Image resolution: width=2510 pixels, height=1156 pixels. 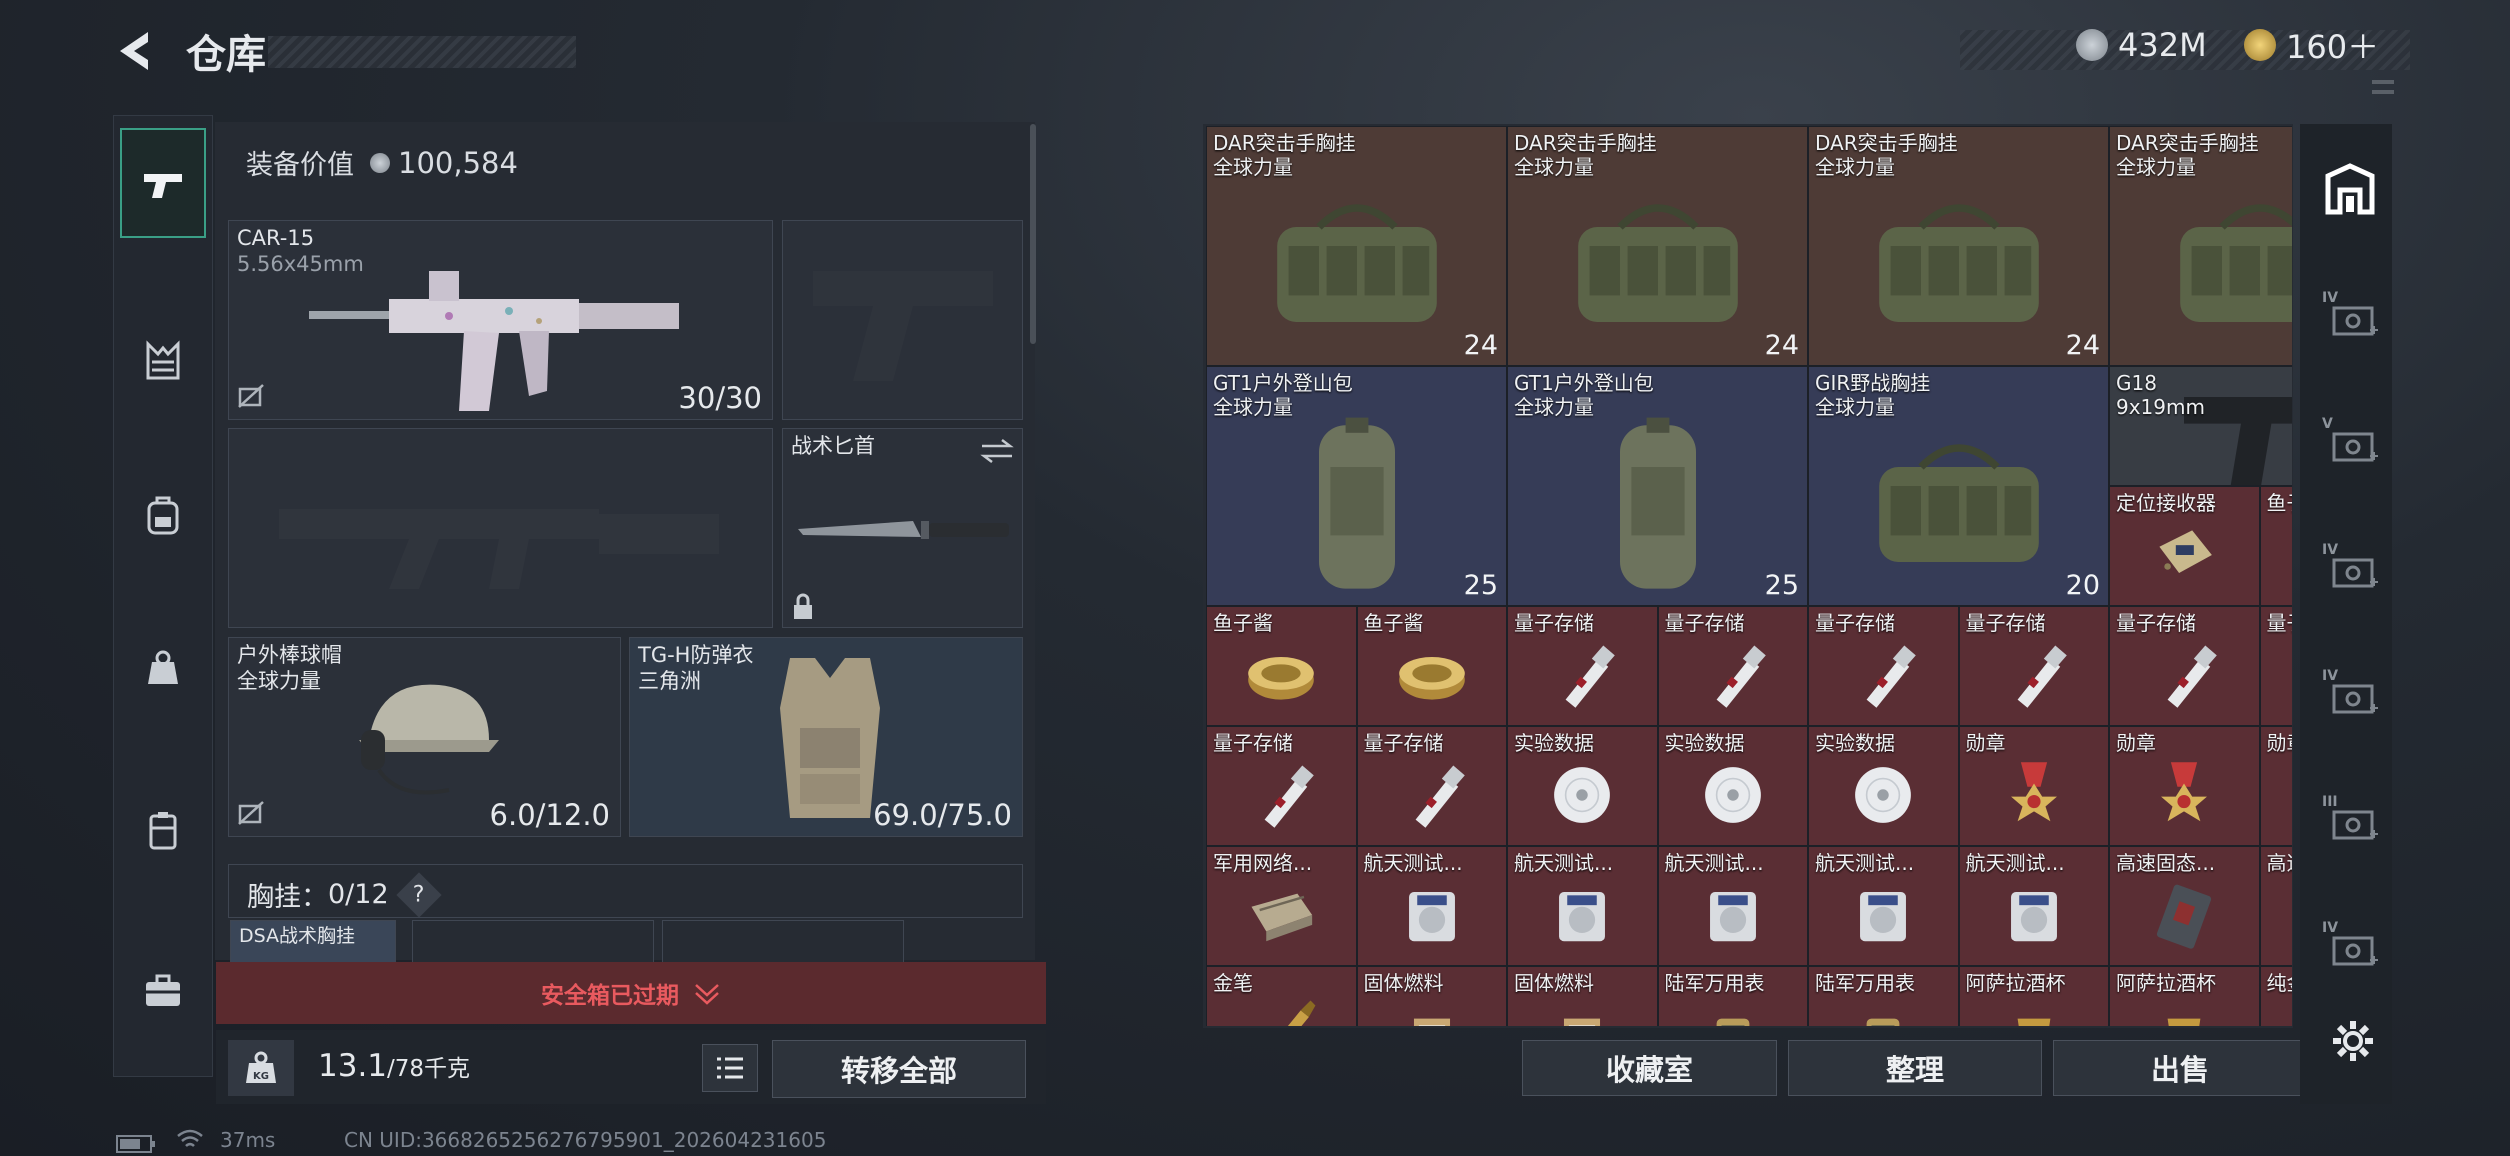 I want to click on tab-cases, so click(x=163, y=831).